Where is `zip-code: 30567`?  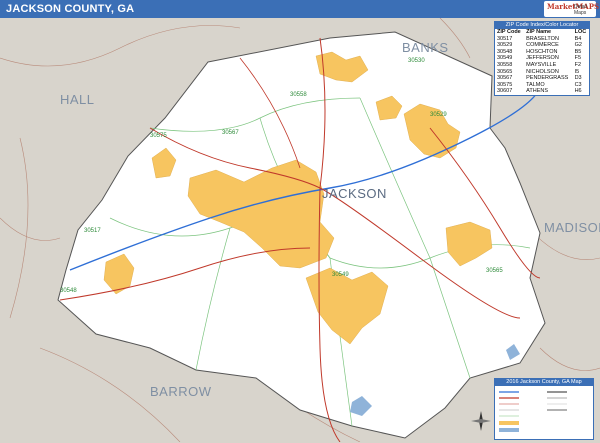
zip-code: 30567 is located at coordinates (505, 78).